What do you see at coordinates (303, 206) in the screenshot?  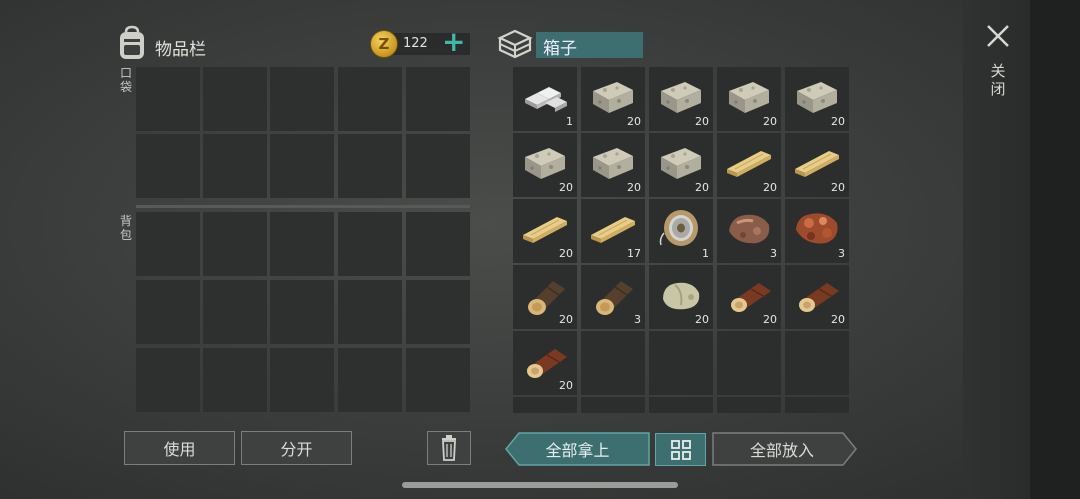 I see `section-divider` at bounding box center [303, 206].